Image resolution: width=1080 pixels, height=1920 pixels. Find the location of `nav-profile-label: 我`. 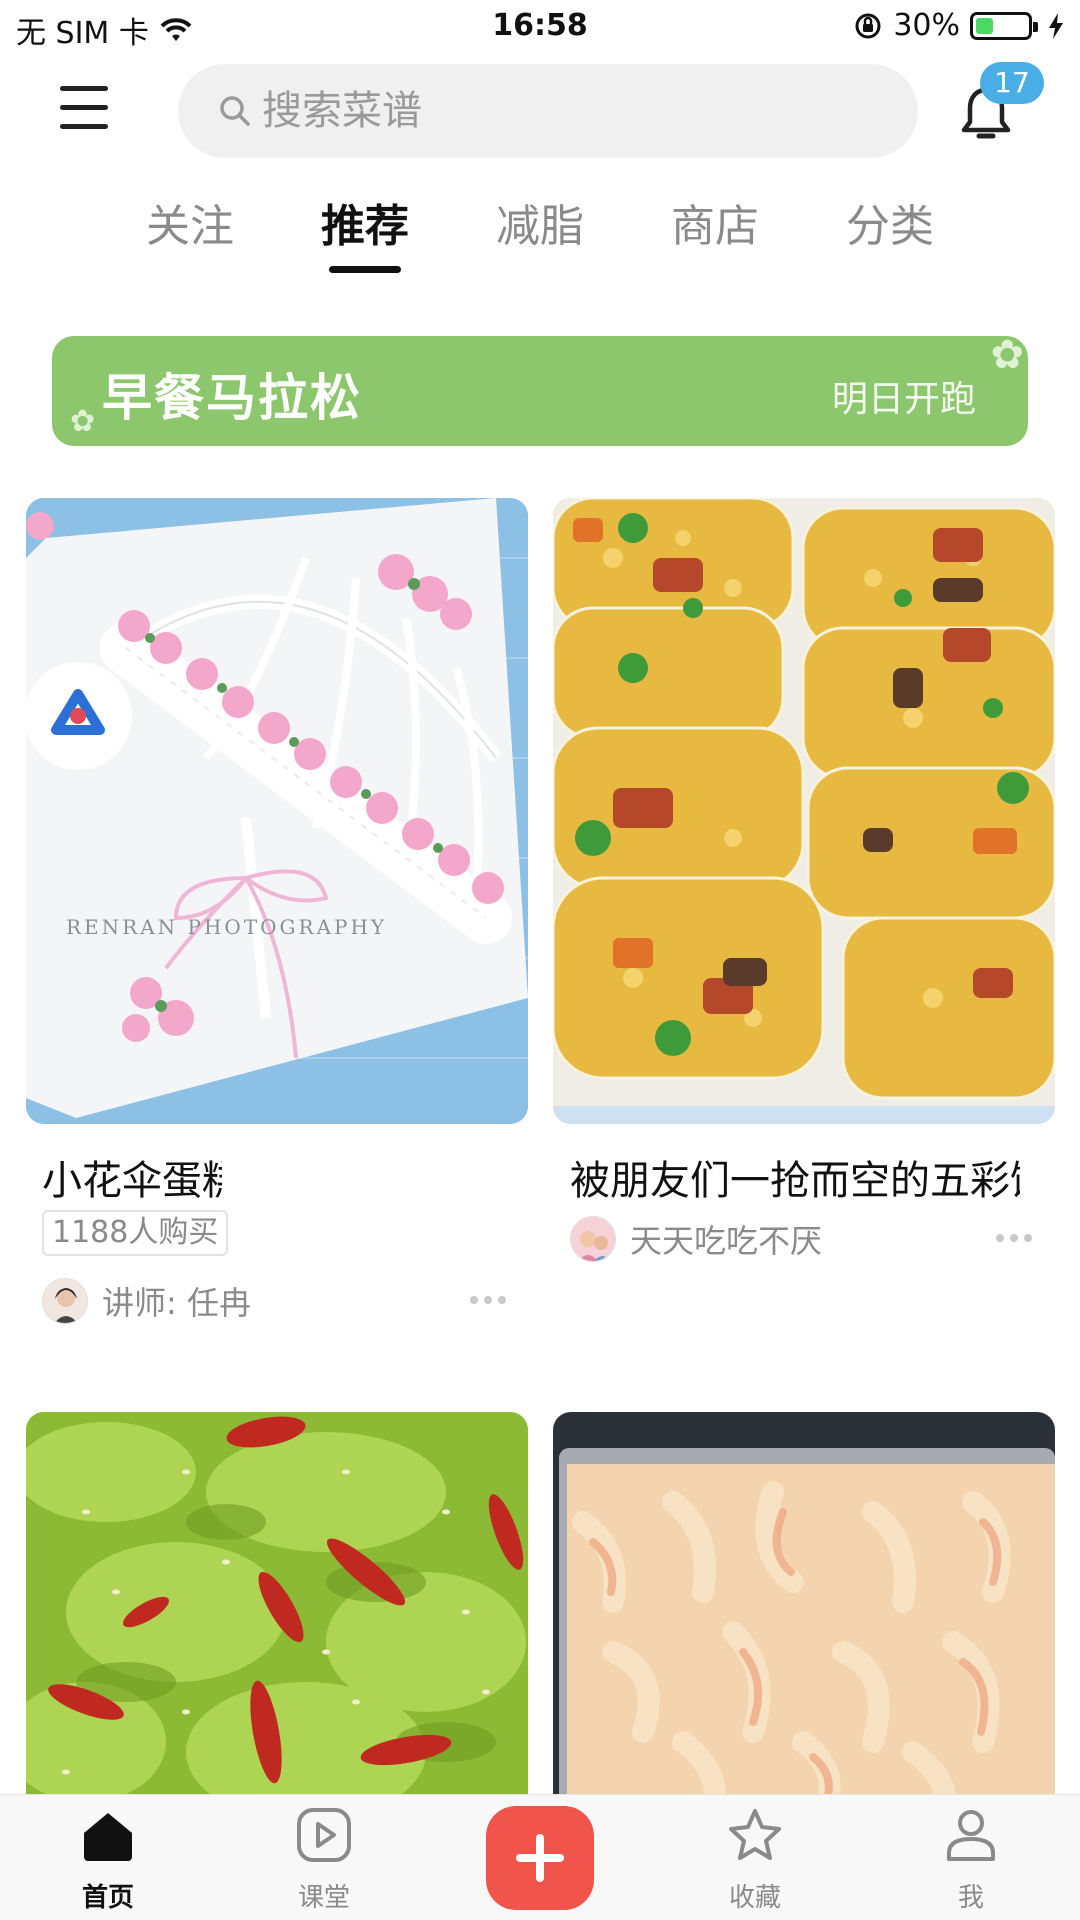

nav-profile-label: 我 is located at coordinates (970, 1898).